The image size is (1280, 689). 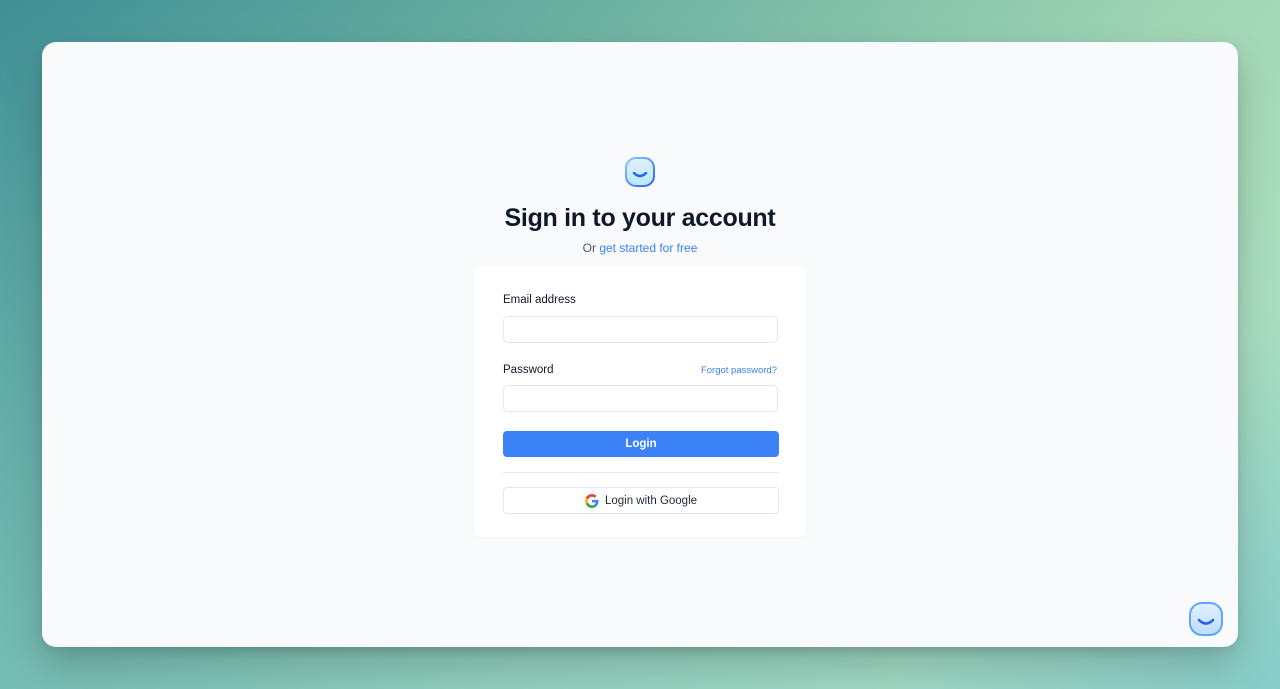 What do you see at coordinates (648, 248) in the screenshot?
I see `get-started-link: get started for free` at bounding box center [648, 248].